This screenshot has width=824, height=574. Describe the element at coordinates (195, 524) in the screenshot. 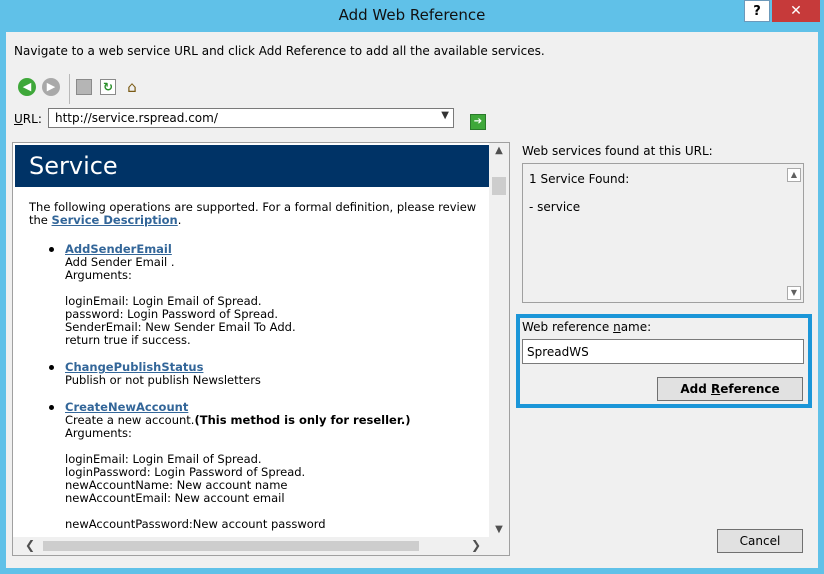

I see `operation-arg: newAccountPassword:New account password` at that location.